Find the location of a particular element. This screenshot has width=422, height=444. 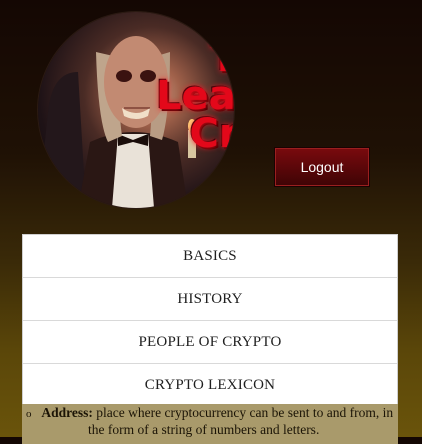

menu-item-basics: BASICS is located at coordinates (210, 256).